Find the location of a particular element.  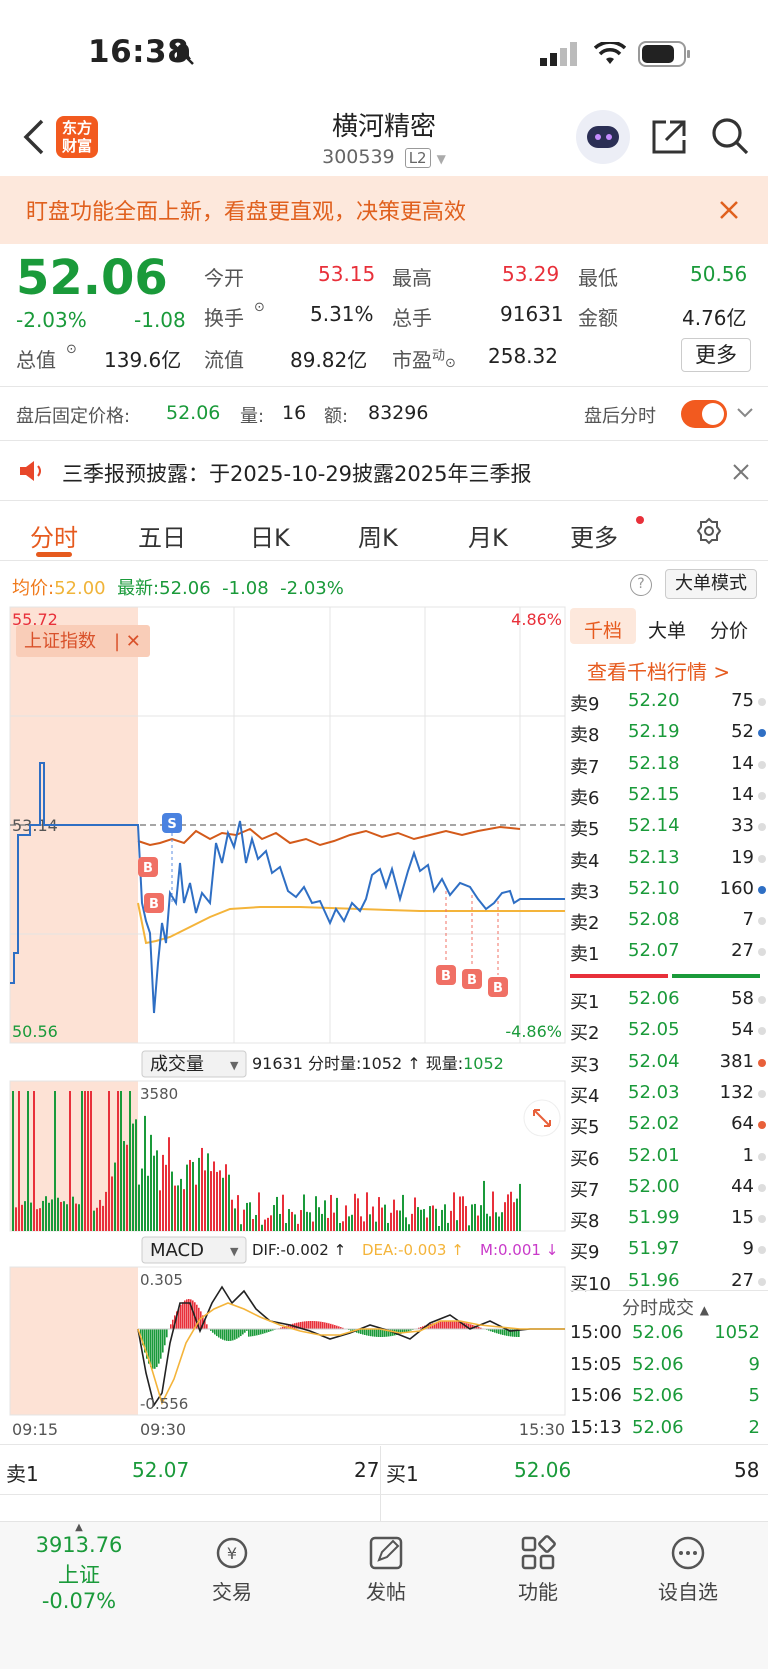

tab-daily-k: 日K is located at coordinates (270, 535).